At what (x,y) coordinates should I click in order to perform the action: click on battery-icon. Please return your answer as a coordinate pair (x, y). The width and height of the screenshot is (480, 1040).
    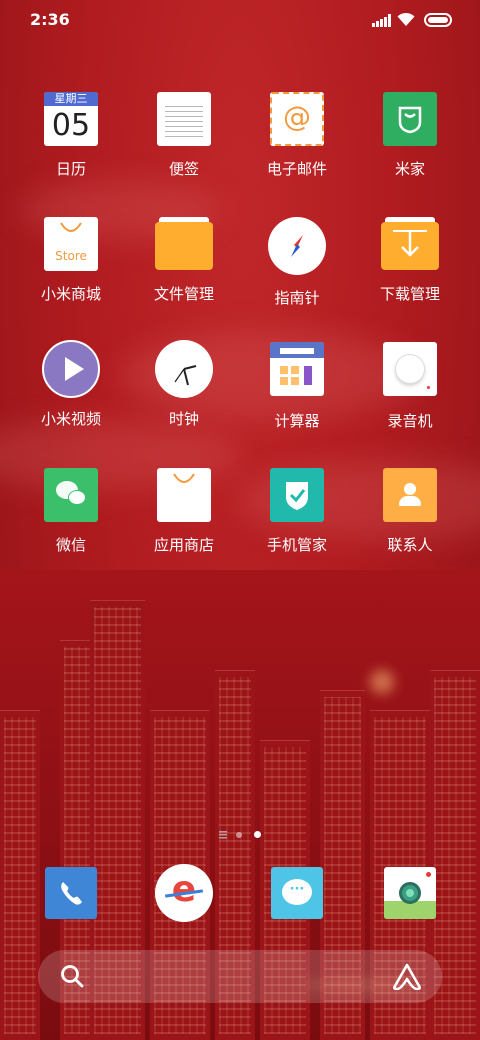
    Looking at the image, I should click on (438, 20).